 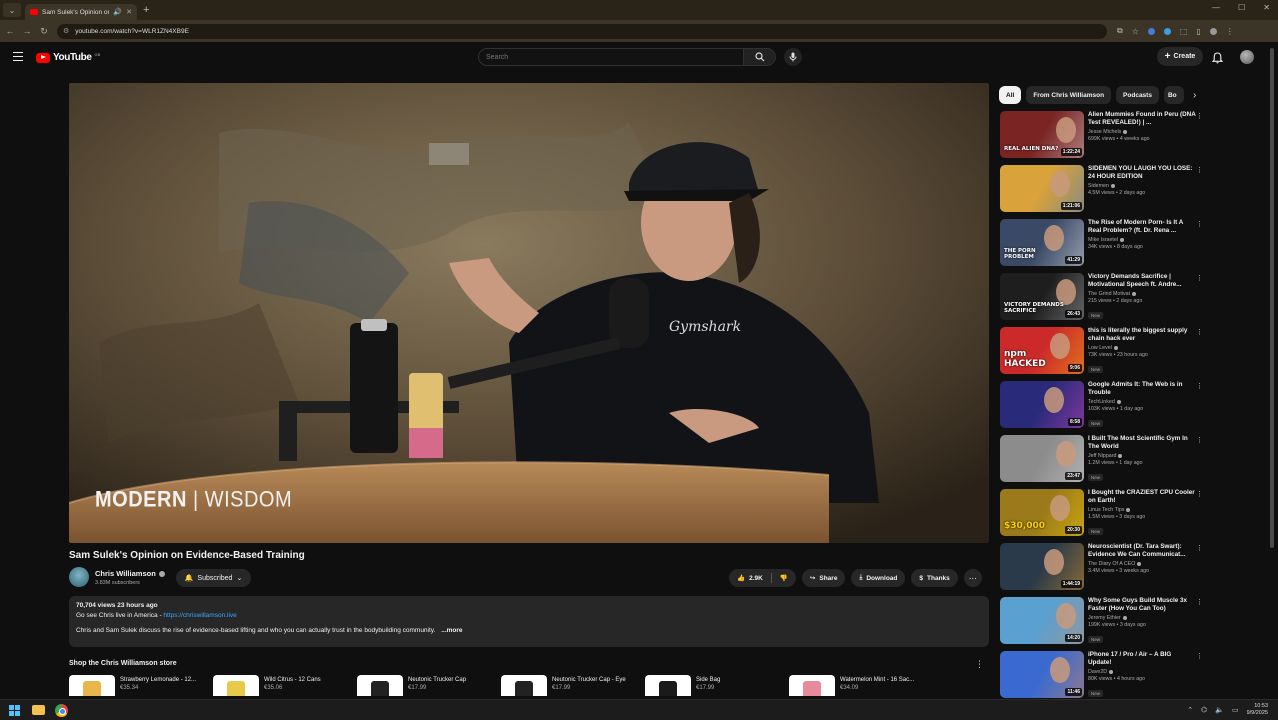 What do you see at coordinates (878, 578) in the screenshot?
I see `download-button: ⤓ Download` at bounding box center [878, 578].